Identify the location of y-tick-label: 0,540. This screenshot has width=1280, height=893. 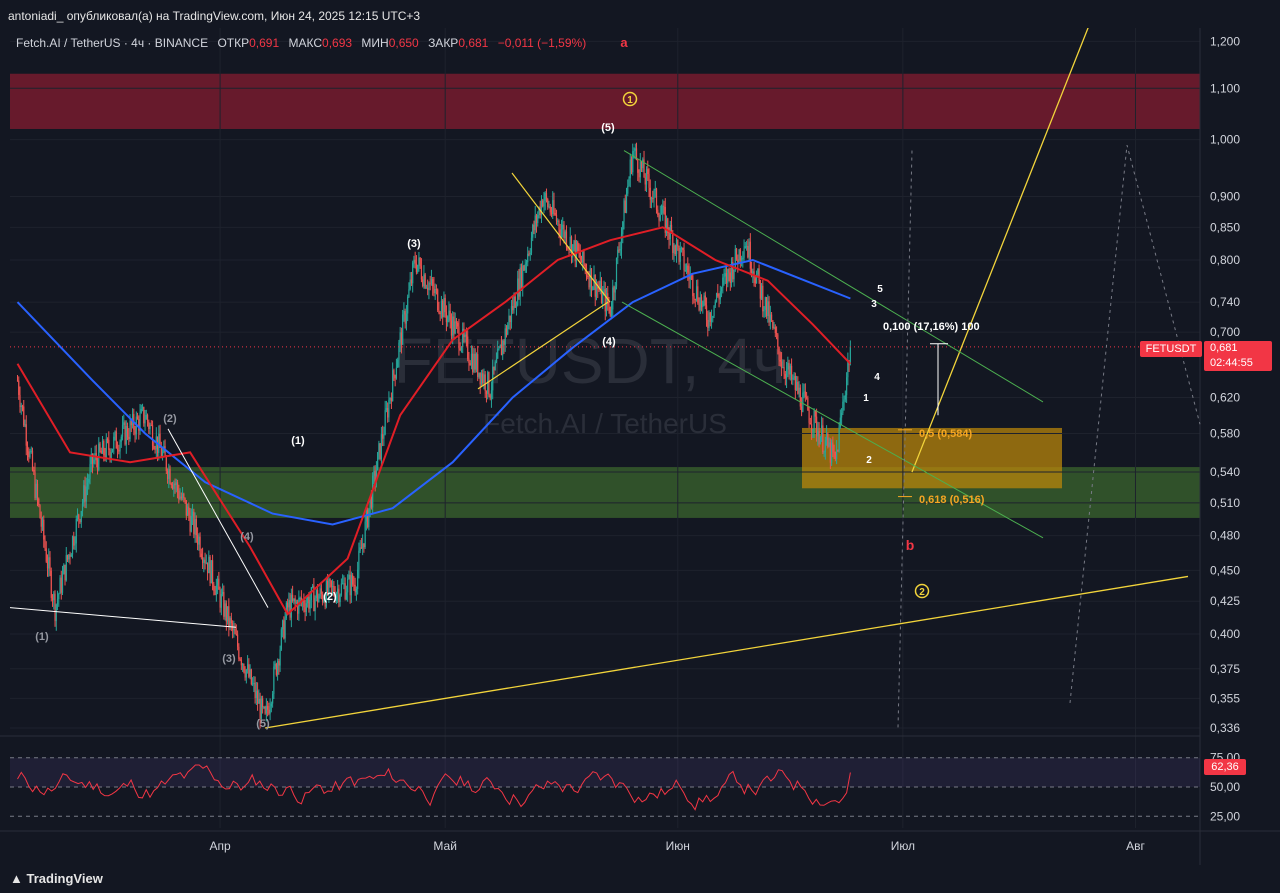
(1225, 472).